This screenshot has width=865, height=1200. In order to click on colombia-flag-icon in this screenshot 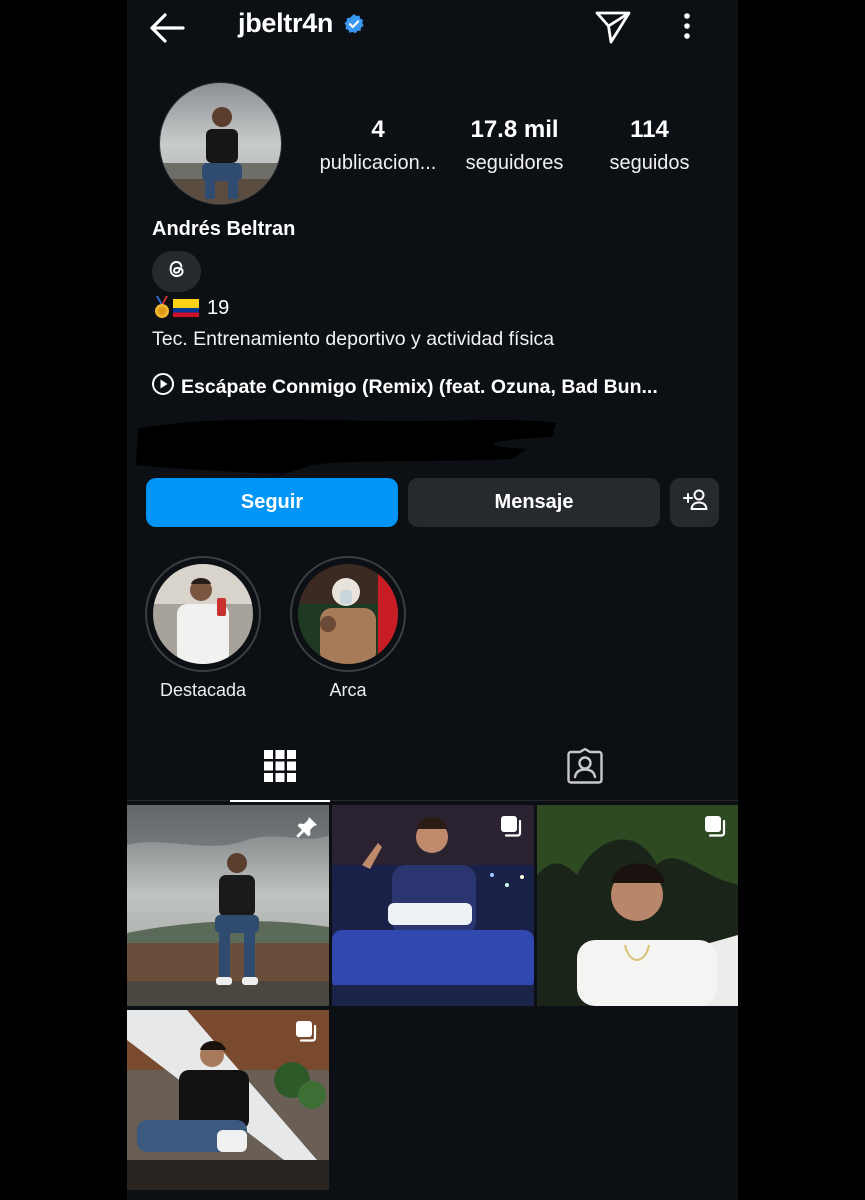, I will do `click(186, 308)`.